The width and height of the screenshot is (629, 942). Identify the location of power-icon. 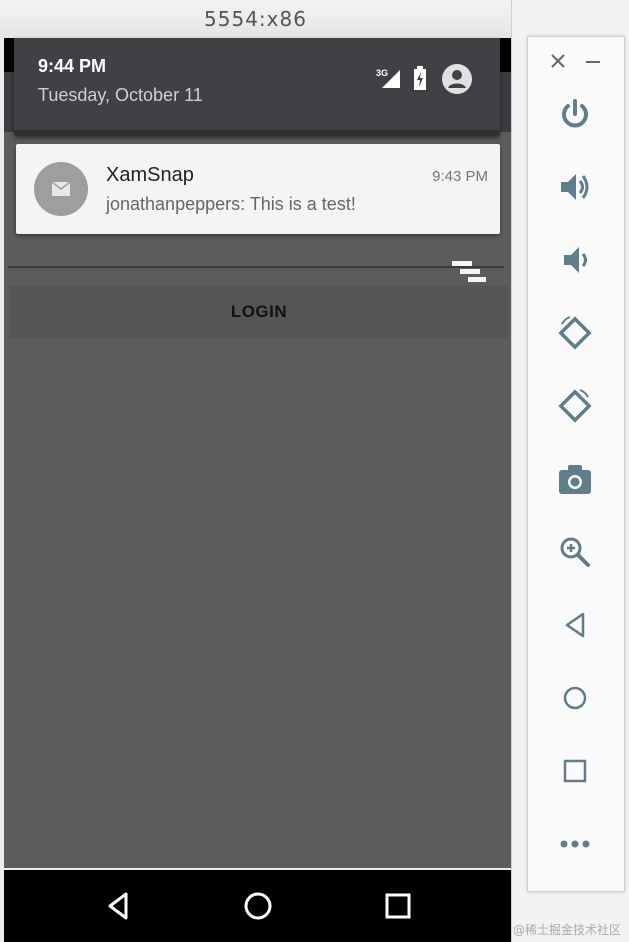
(575, 113).